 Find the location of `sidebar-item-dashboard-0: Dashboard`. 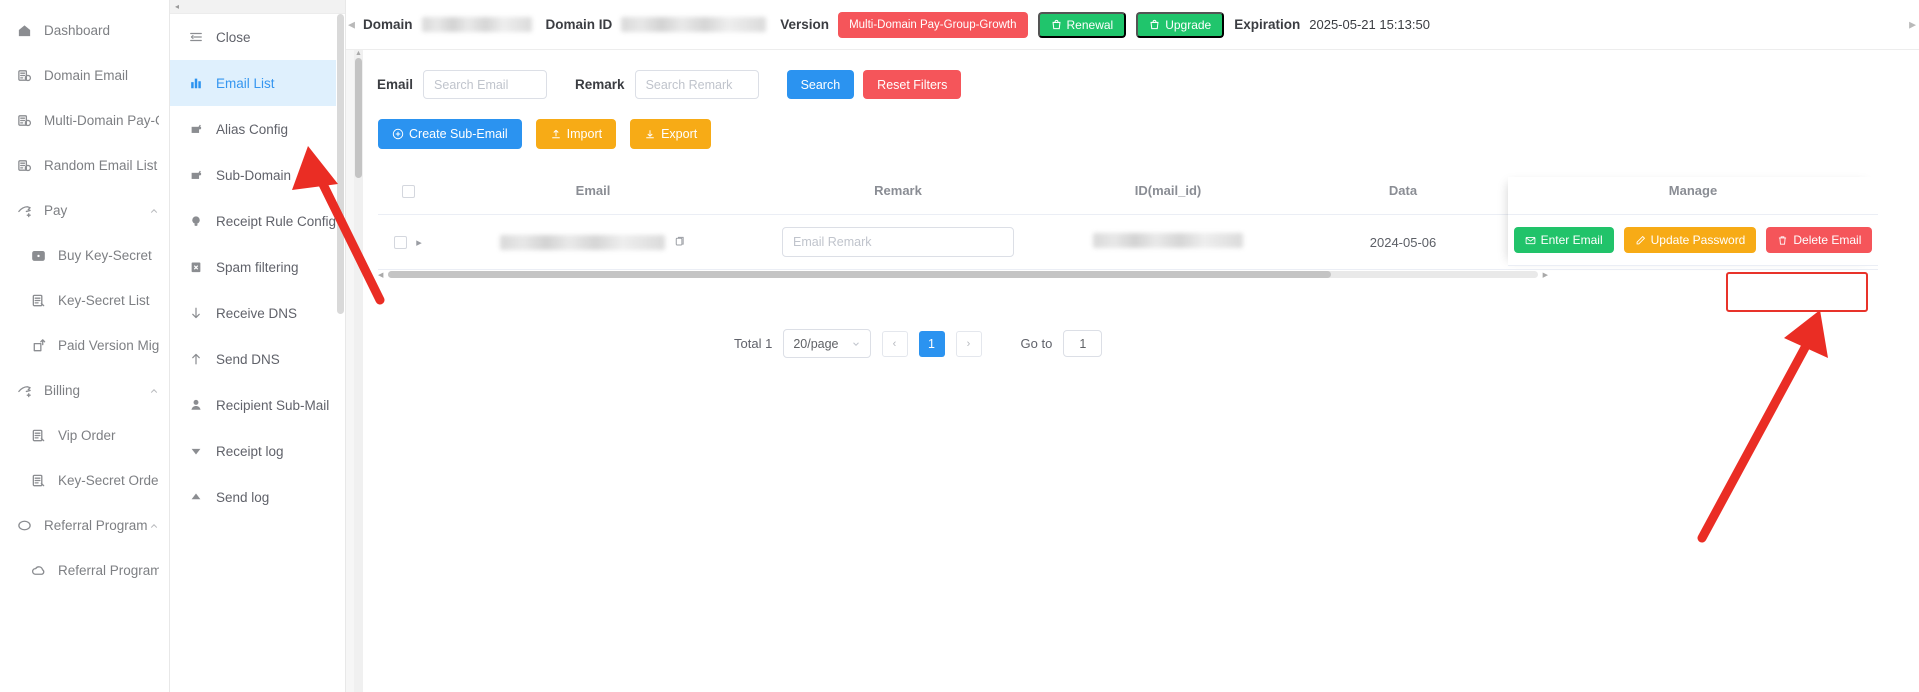

sidebar-item-dashboard-0: Dashboard is located at coordinates (84, 30).